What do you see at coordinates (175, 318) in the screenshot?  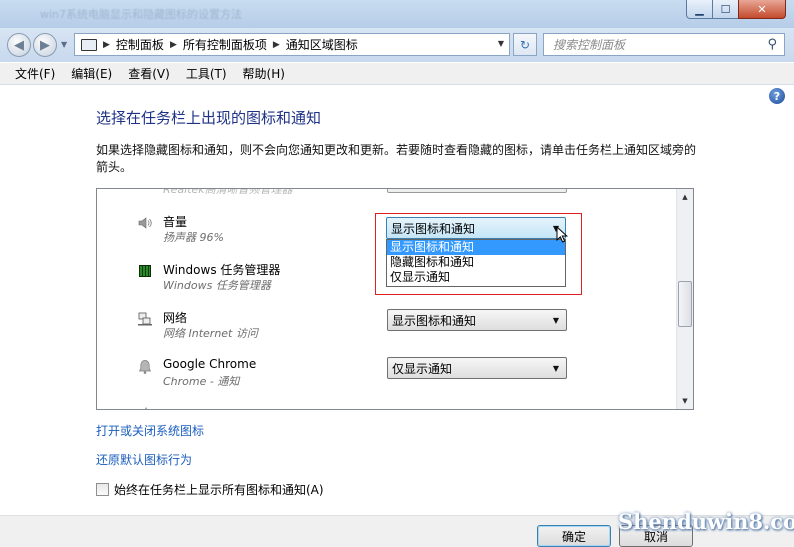 I see `list-item-name: 网络` at bounding box center [175, 318].